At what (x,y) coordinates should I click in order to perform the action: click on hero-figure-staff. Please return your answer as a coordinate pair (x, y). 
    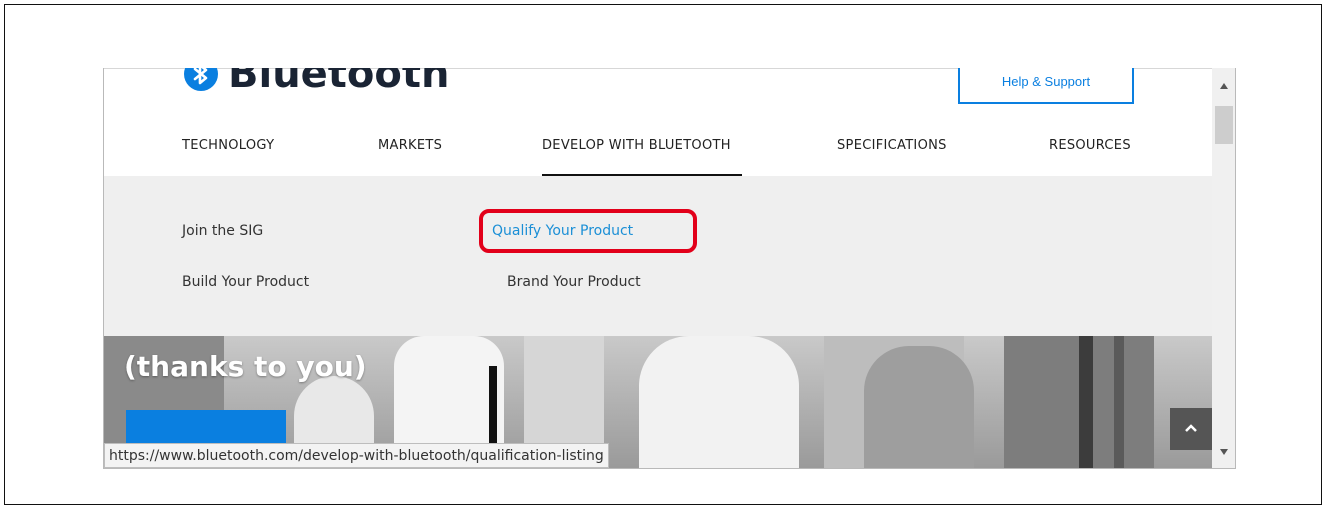
    Looking at the image, I should click on (919, 407).